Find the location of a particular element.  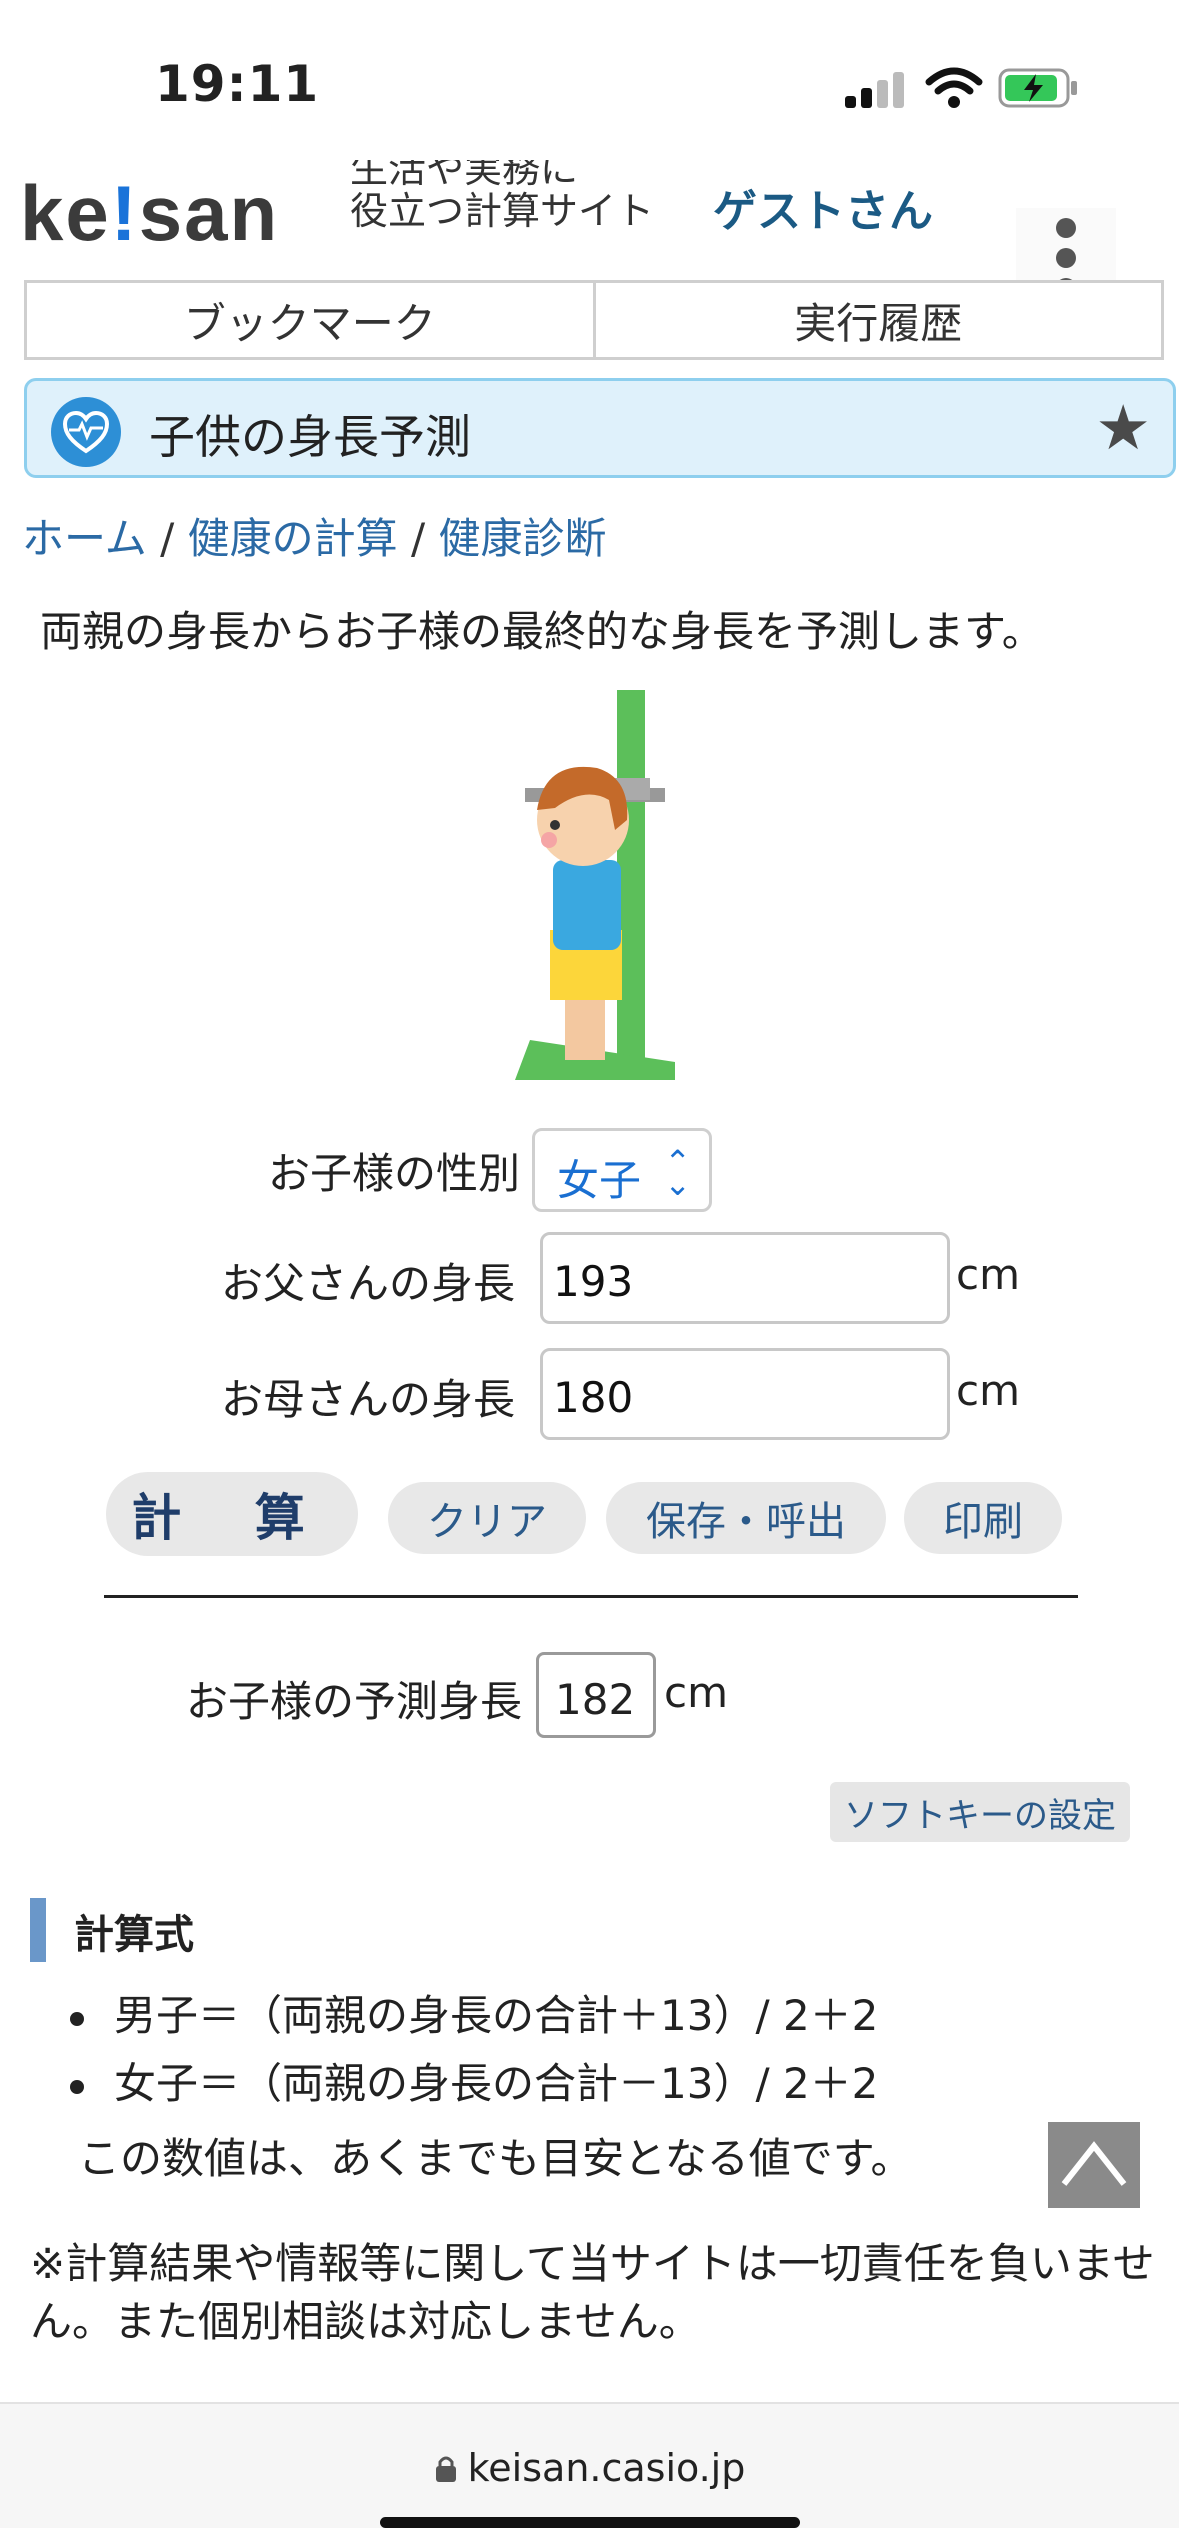

page-title-bar: 子供の身長予測 ★ is located at coordinates (600, 428).